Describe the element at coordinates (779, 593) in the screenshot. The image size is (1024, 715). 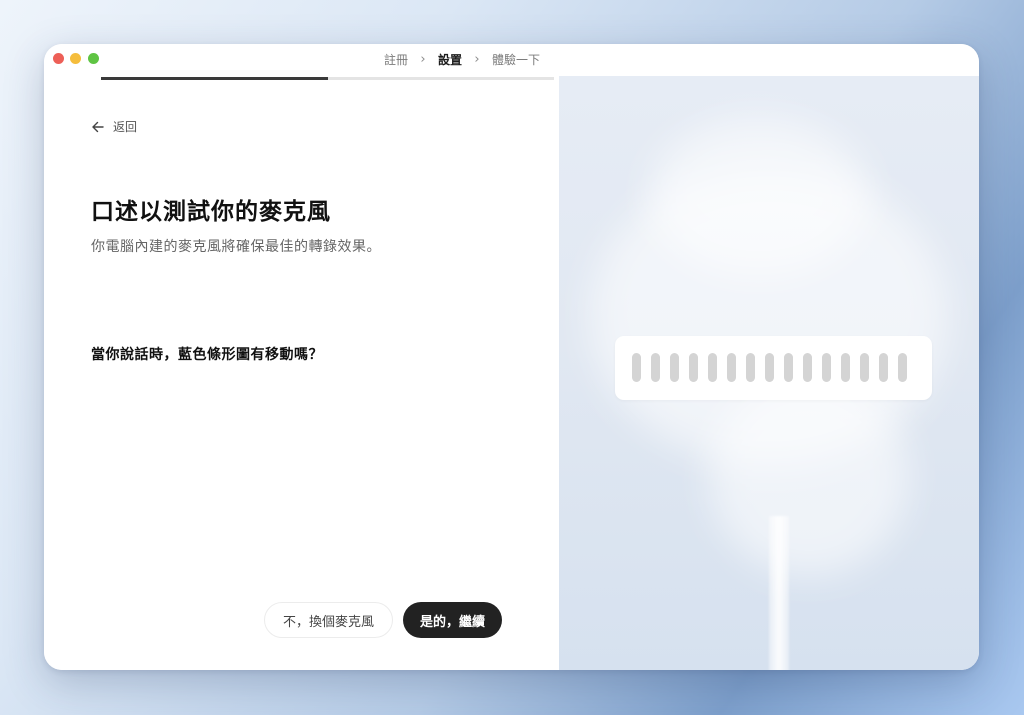
I see `background-microphone-stand` at that location.